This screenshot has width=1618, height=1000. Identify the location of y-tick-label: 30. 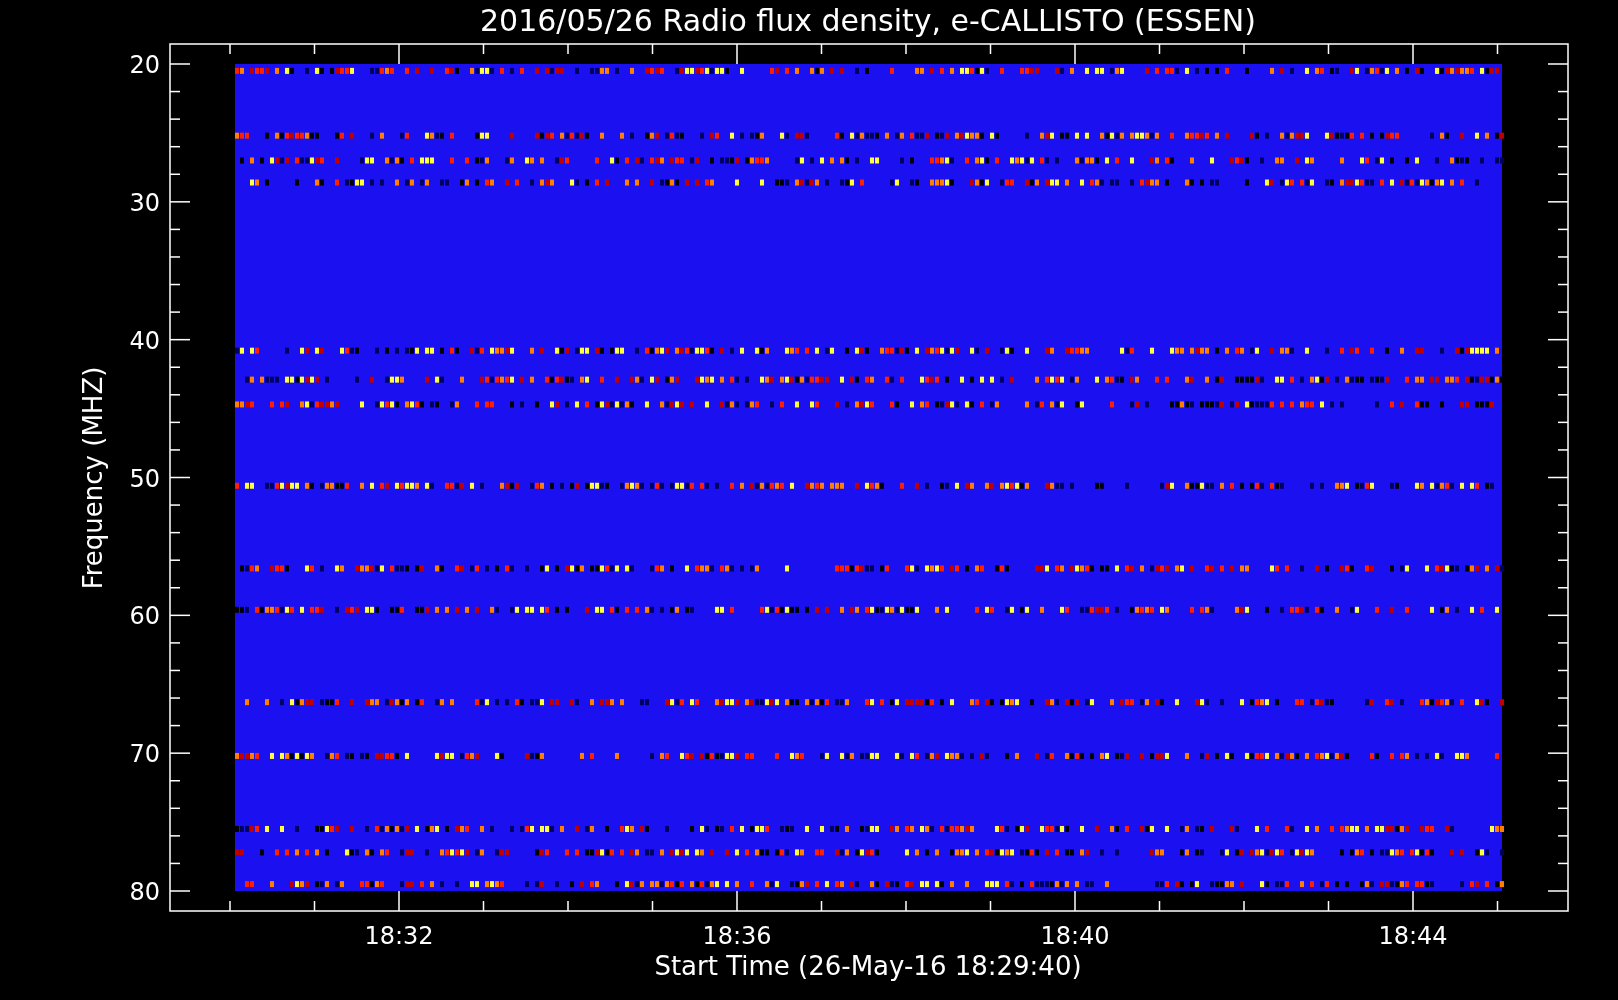
(144, 202).